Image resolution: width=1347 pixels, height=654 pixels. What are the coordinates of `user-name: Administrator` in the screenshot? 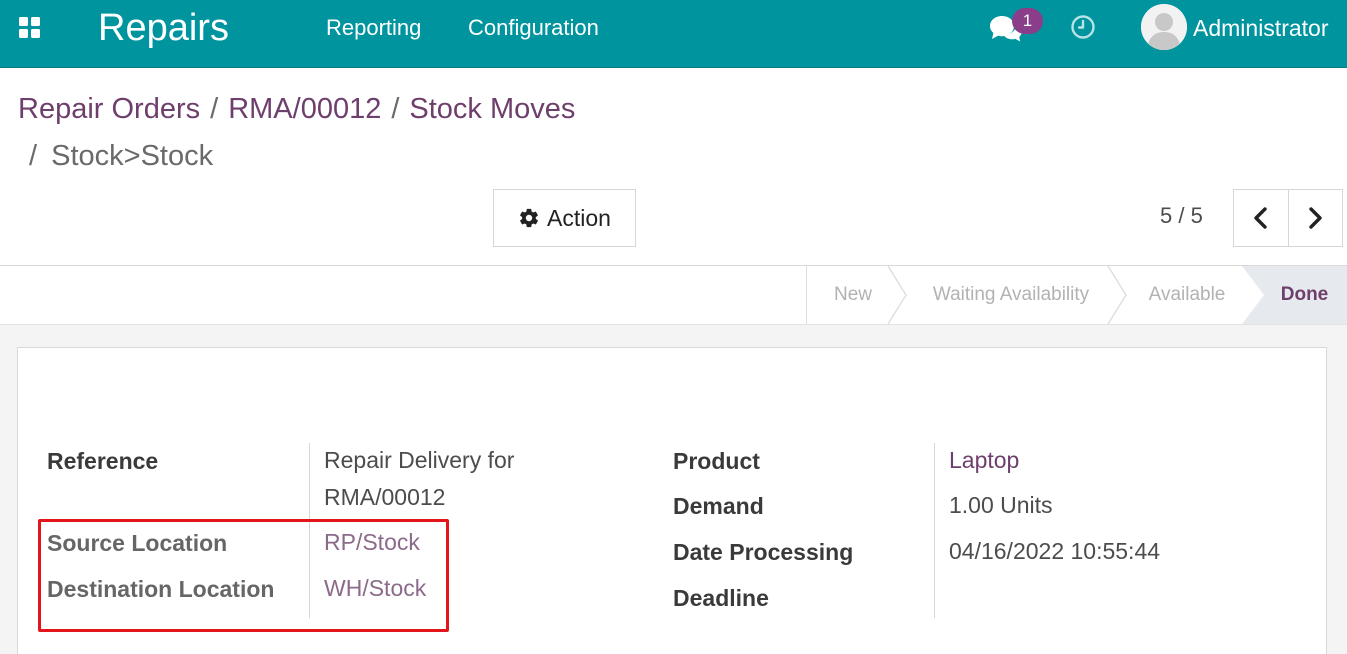 It's located at (1260, 28).